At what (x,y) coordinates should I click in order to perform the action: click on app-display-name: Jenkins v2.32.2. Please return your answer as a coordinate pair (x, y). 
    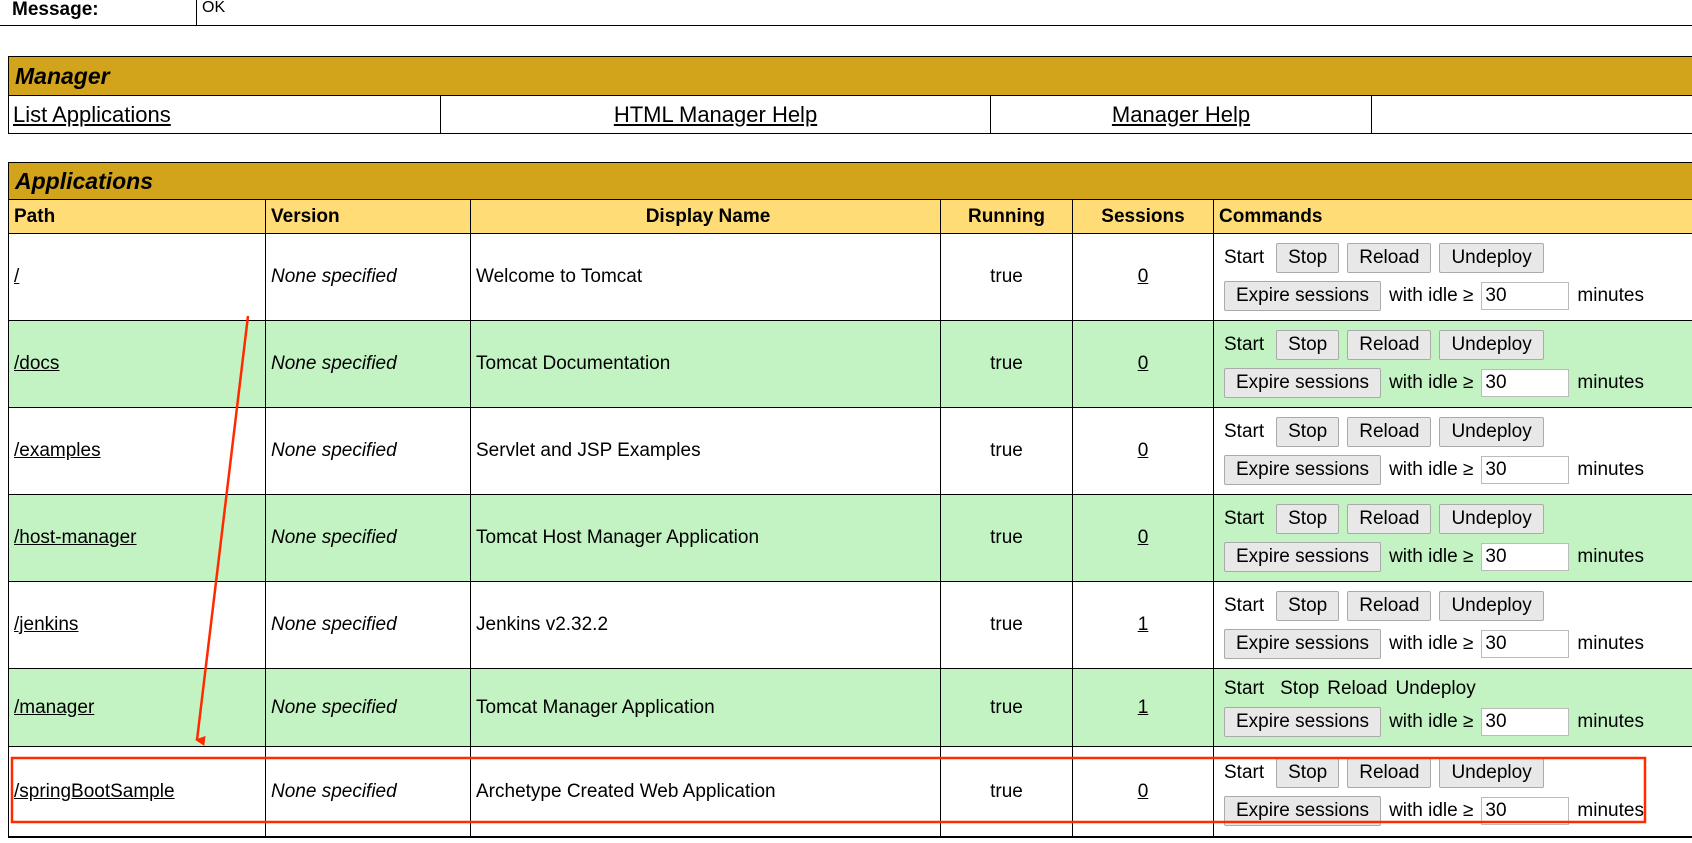
    Looking at the image, I should click on (706, 625).